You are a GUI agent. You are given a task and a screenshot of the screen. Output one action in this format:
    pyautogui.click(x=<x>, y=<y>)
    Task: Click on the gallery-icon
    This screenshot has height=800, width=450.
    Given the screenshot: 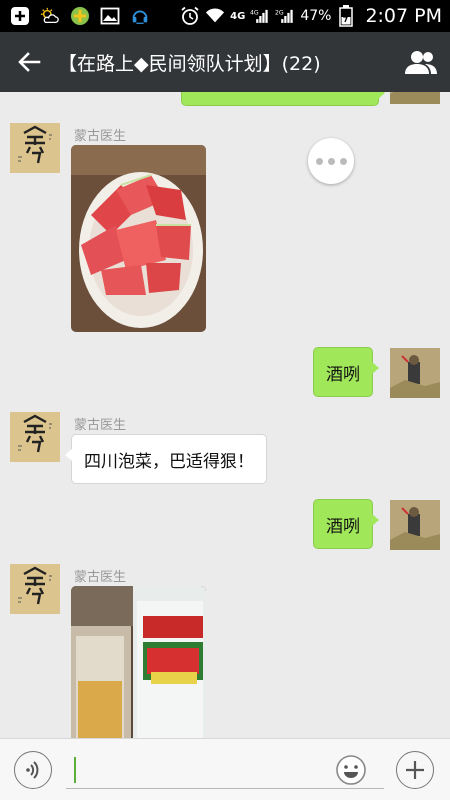 What is the action you would take?
    pyautogui.click(x=110, y=16)
    